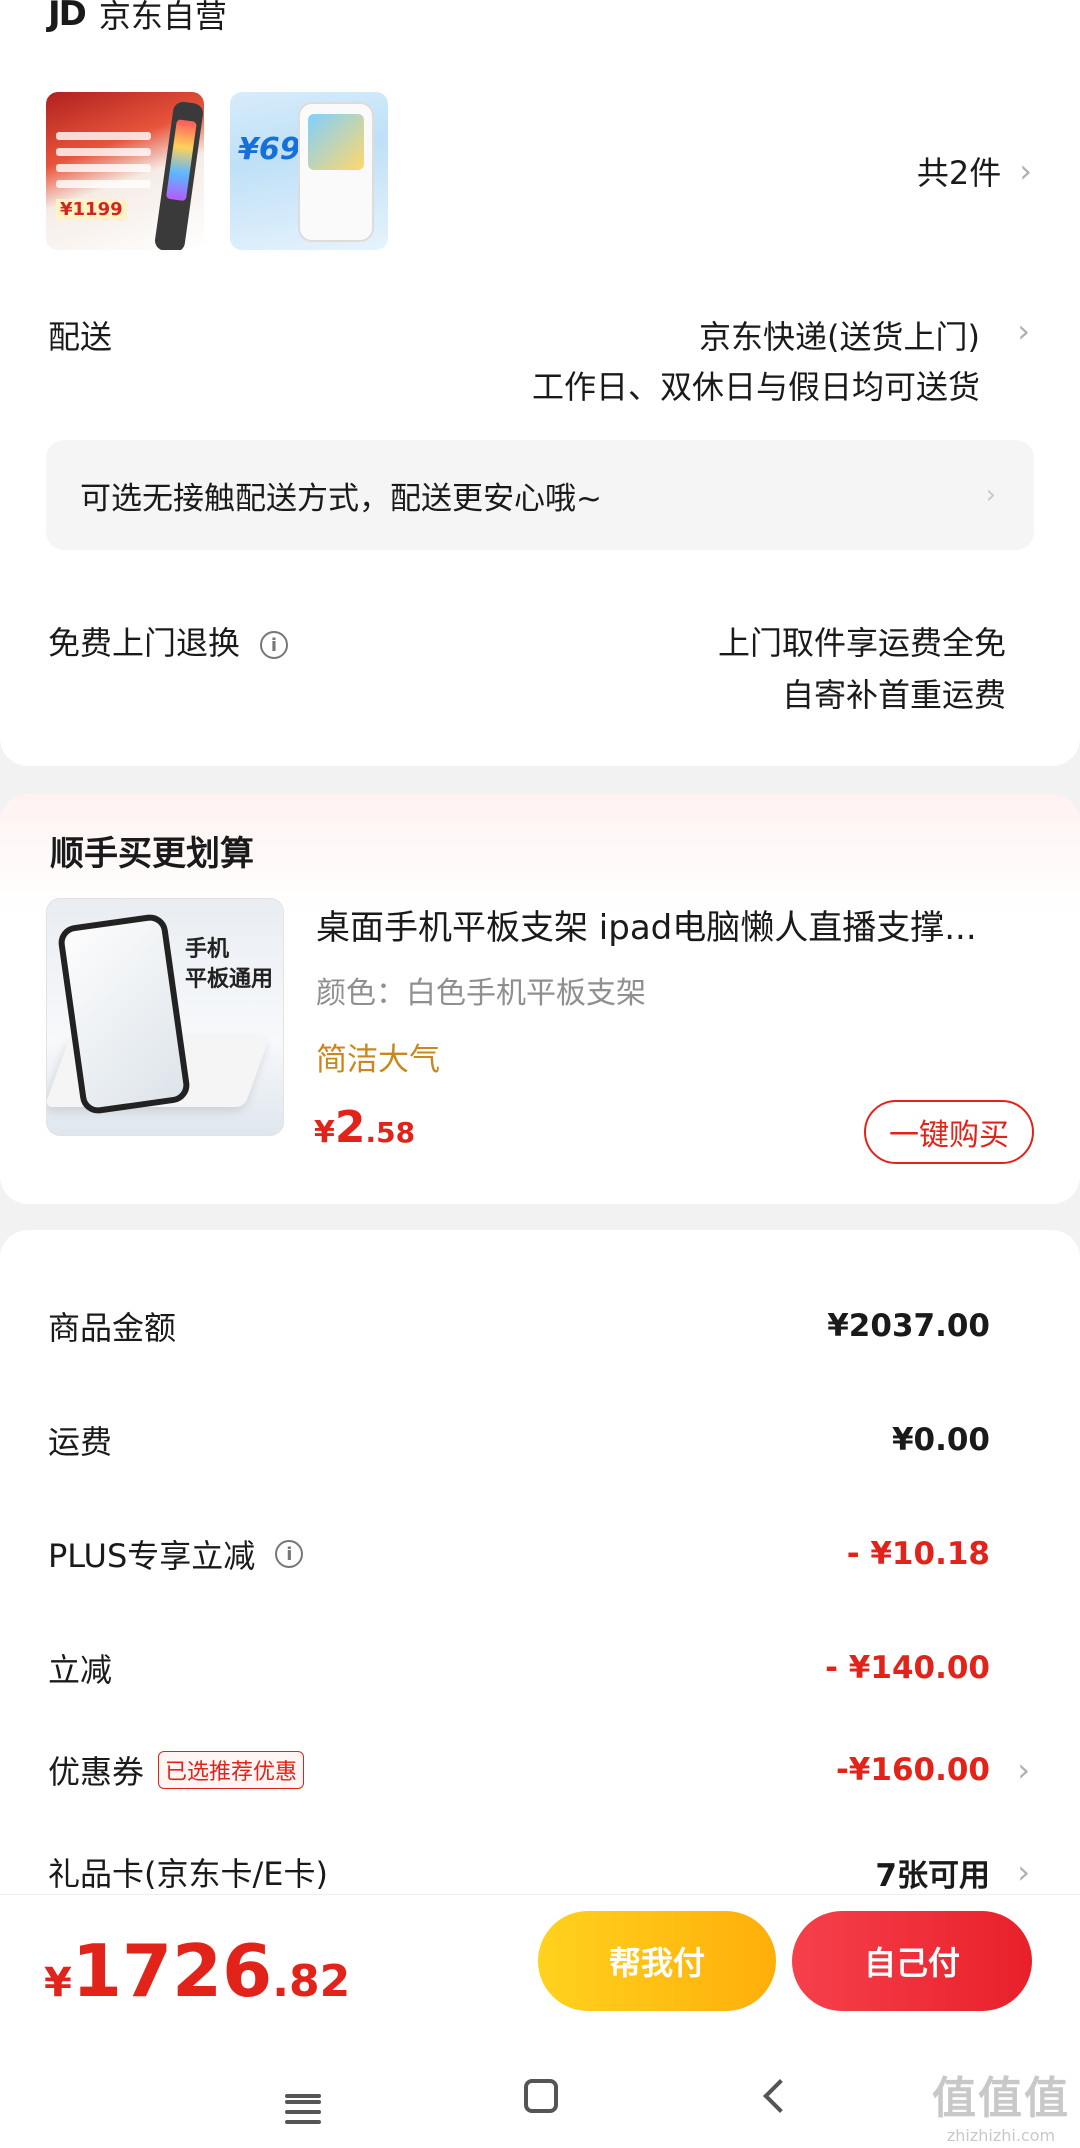 The height and width of the screenshot is (2148, 1080). Describe the element at coordinates (103, 164) in the screenshot. I see `thumbnail-text-lines` at that location.